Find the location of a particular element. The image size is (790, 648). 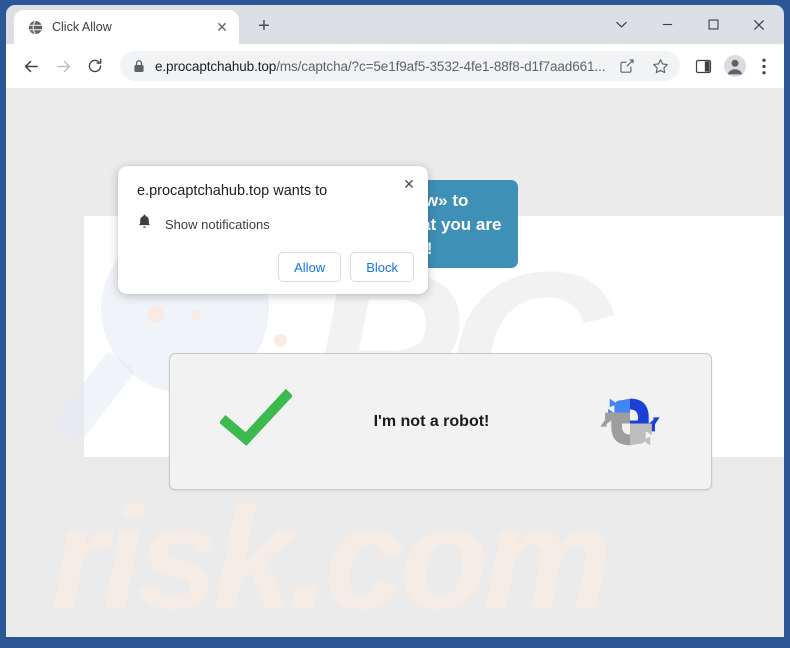

side-panel-icon is located at coordinates (703, 66).